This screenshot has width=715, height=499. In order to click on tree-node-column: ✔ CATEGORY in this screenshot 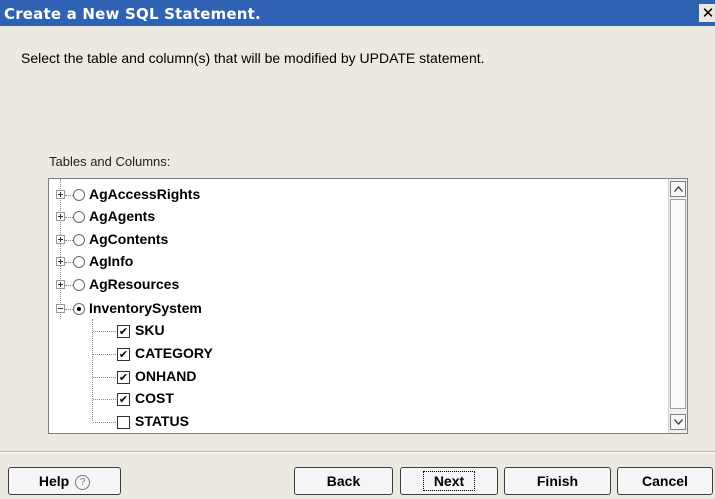, I will do `click(359, 354)`.